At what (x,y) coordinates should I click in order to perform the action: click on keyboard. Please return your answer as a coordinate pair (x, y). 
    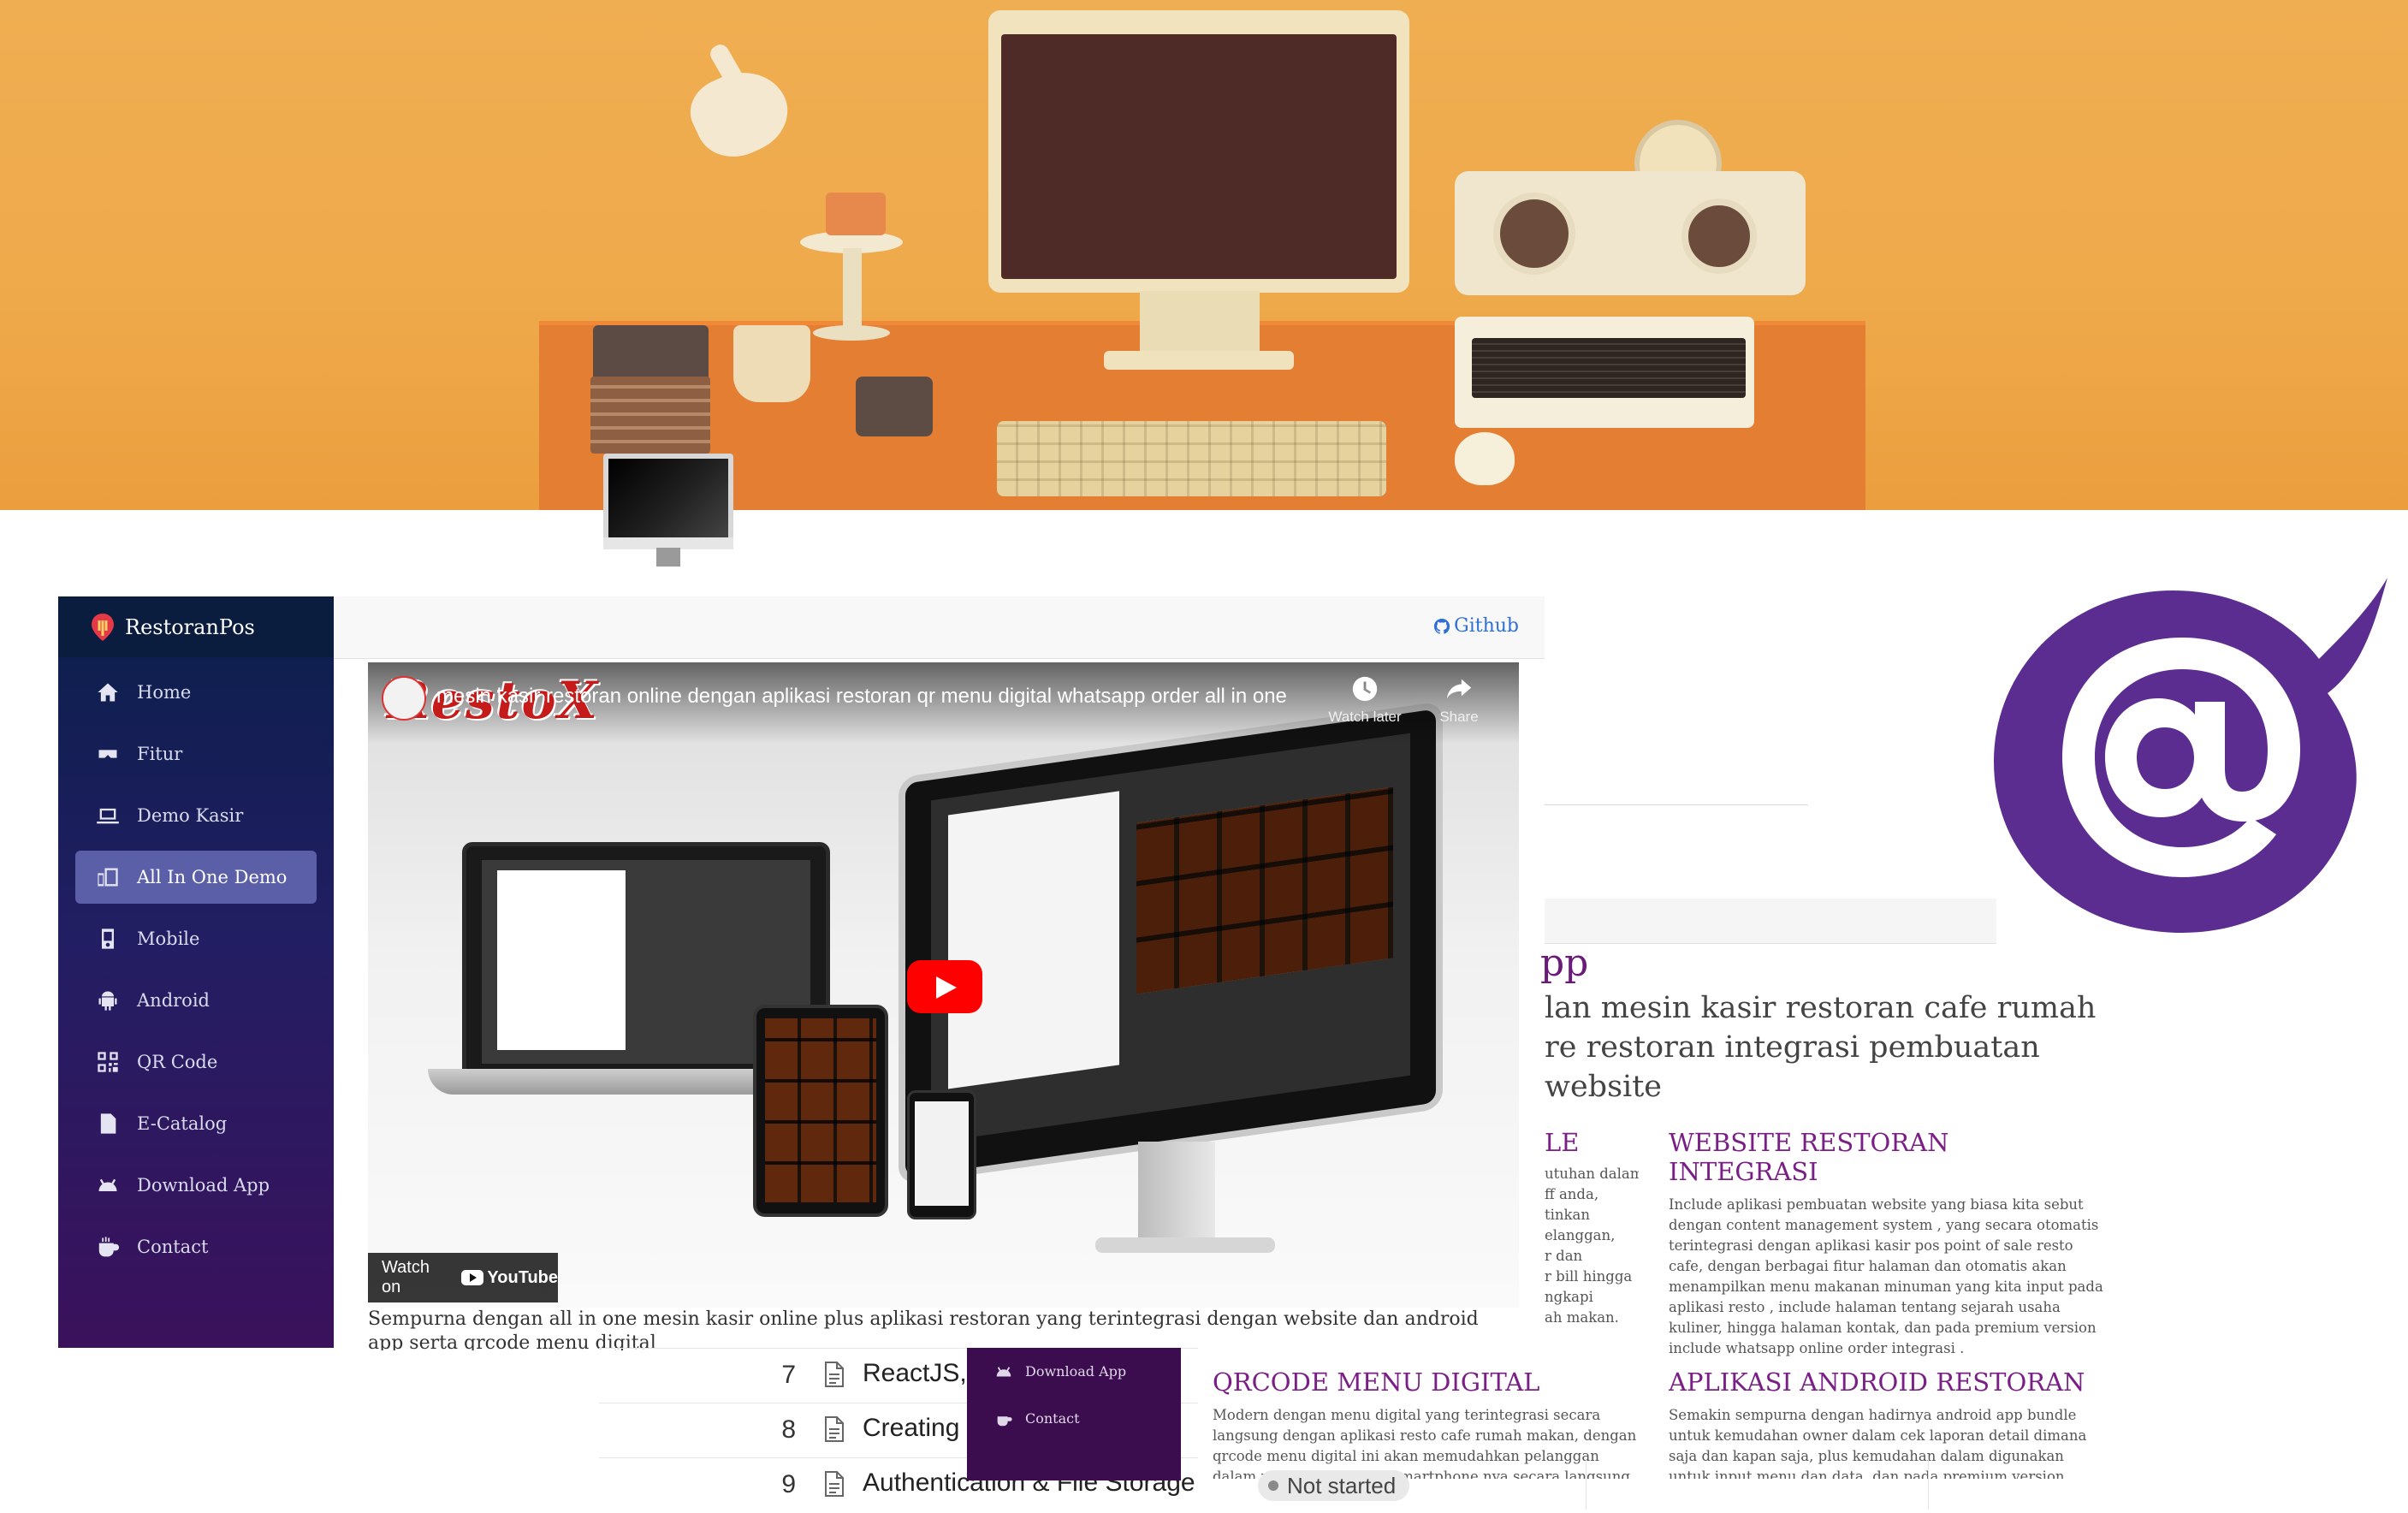
    Looking at the image, I should click on (1191, 458).